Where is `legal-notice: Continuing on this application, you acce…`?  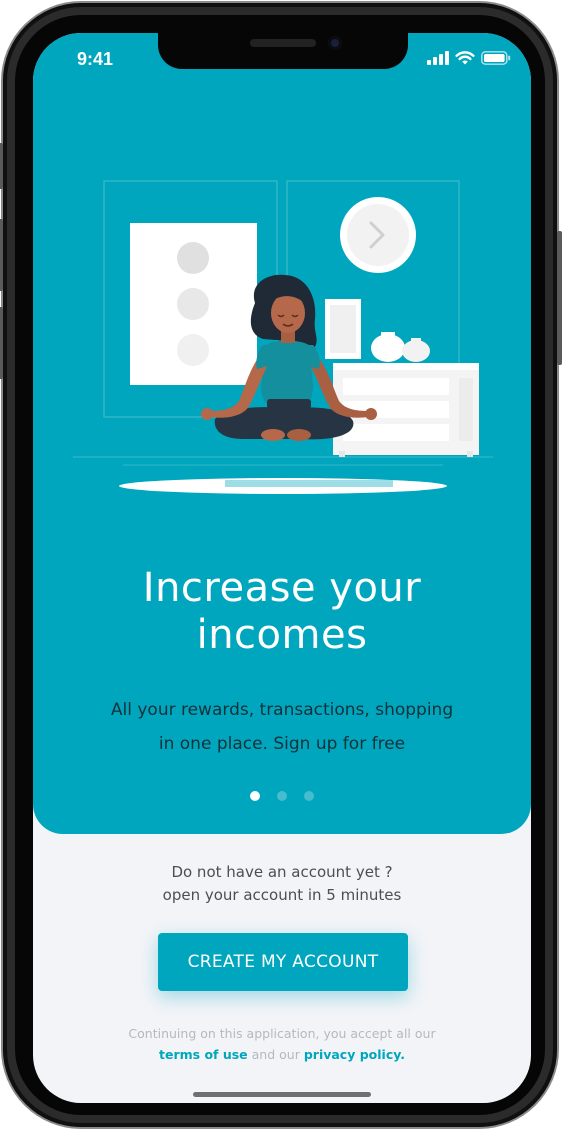
legal-notice: Continuing on this application, you acce… is located at coordinates (282, 1044).